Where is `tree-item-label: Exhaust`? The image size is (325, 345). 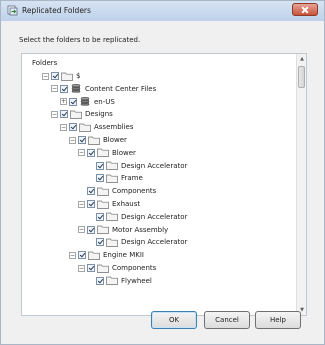
tree-item-label: Exhaust is located at coordinates (126, 204).